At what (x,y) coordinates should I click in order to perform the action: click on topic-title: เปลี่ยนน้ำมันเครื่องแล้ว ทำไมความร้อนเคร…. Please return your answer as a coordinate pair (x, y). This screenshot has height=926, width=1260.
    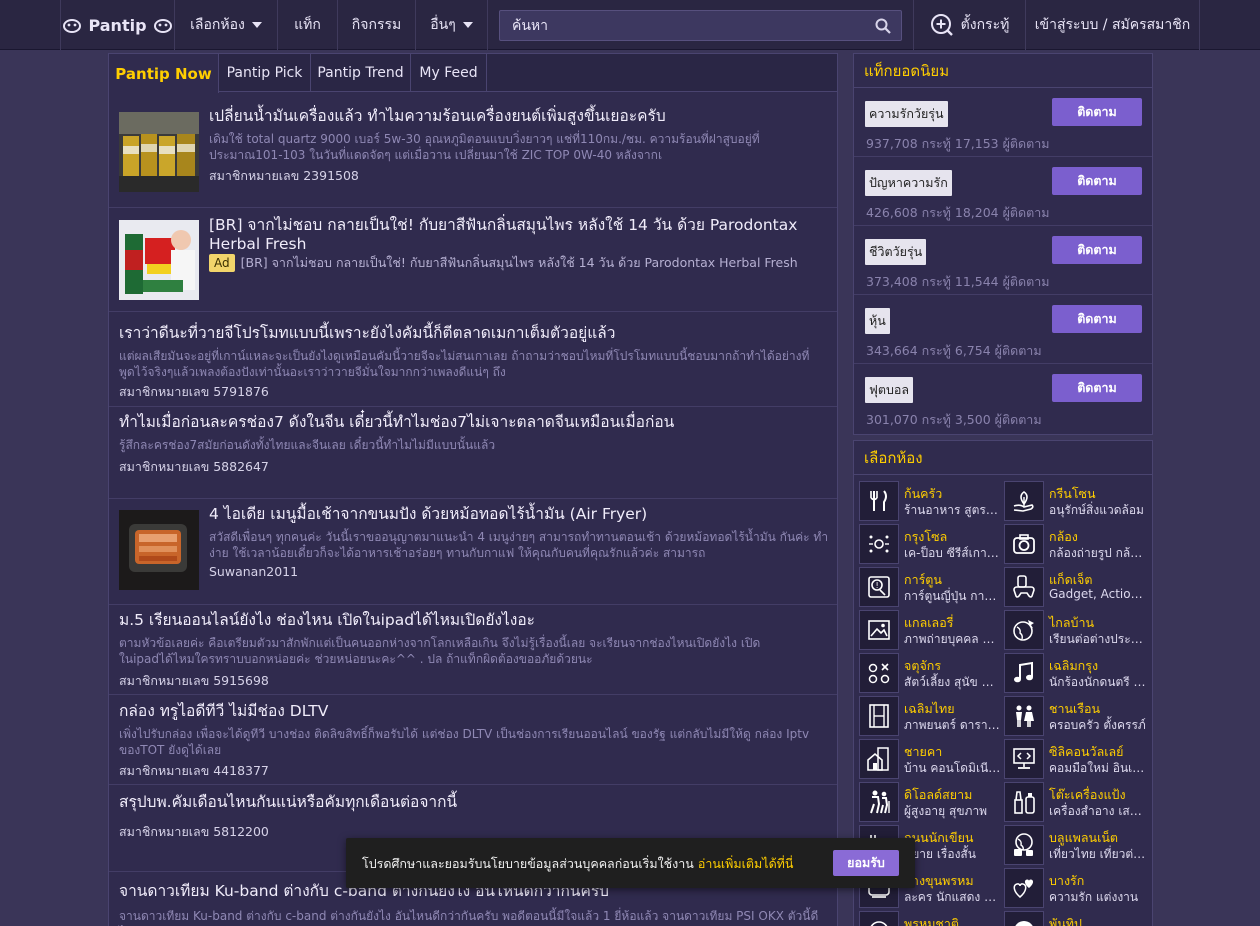
    Looking at the image, I should click on (519, 116).